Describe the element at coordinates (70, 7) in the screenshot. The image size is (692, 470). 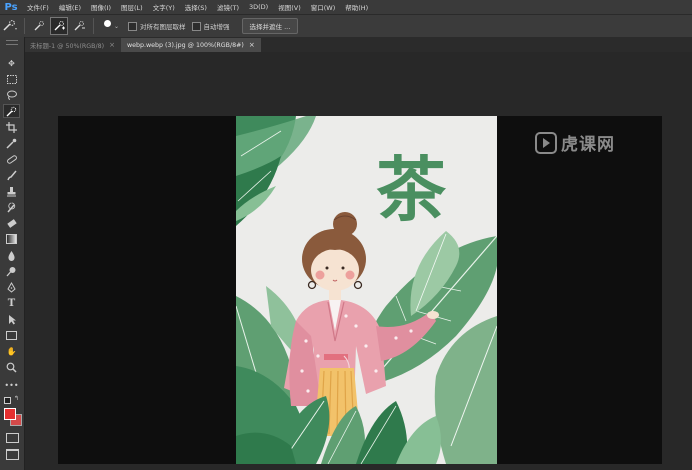
I see `menu-edit: 编辑(E)` at that location.